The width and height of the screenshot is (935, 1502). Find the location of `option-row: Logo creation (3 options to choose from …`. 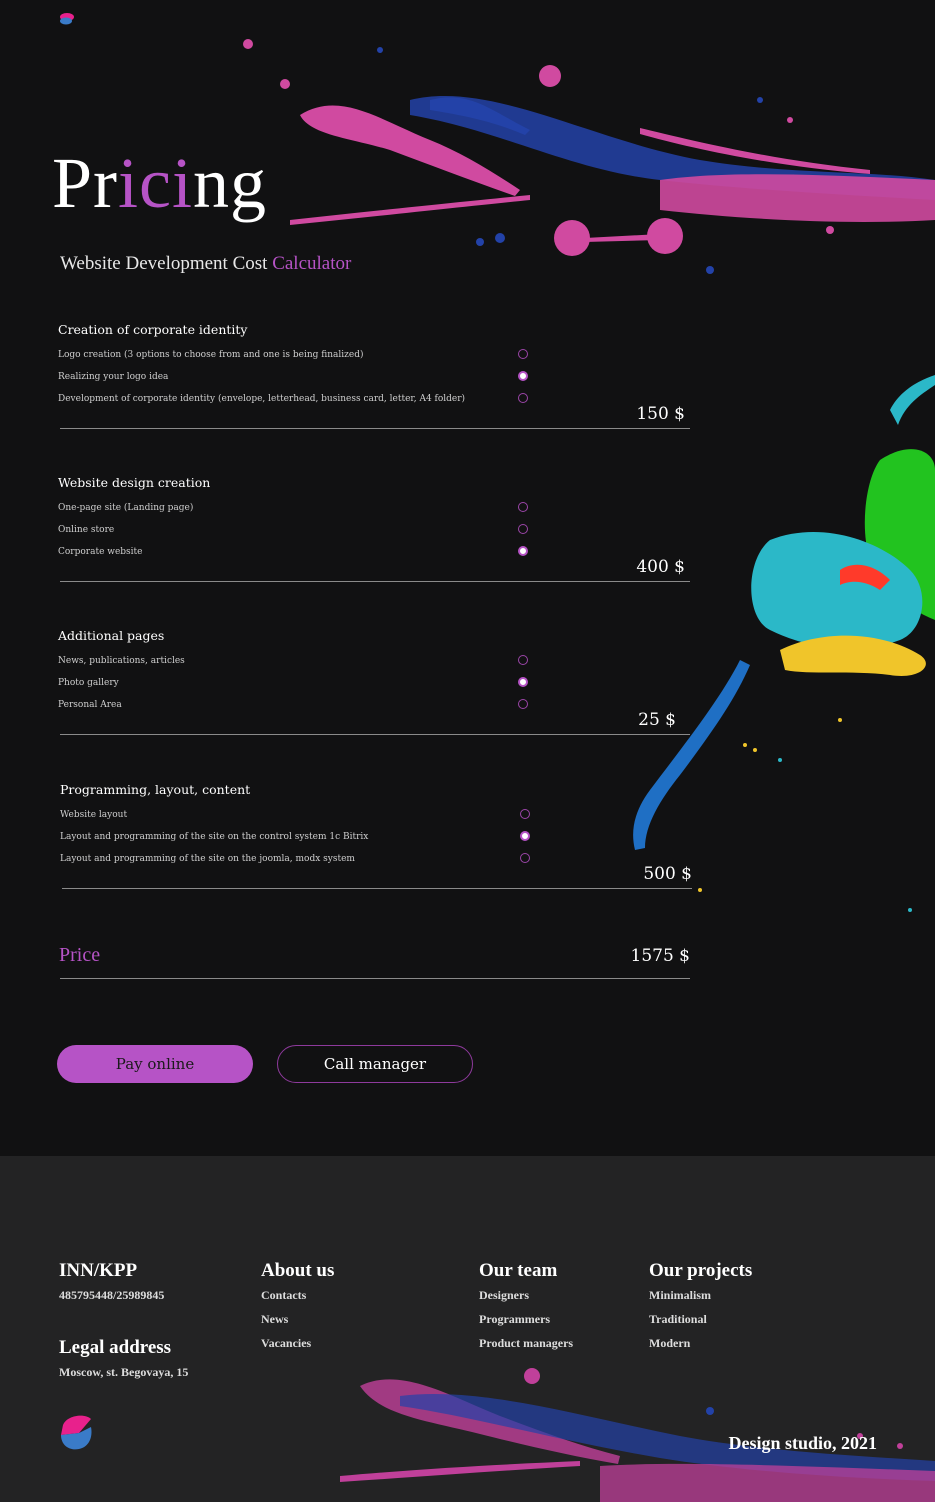

option-row: Logo creation (3 options to choose from … is located at coordinates (374, 359).